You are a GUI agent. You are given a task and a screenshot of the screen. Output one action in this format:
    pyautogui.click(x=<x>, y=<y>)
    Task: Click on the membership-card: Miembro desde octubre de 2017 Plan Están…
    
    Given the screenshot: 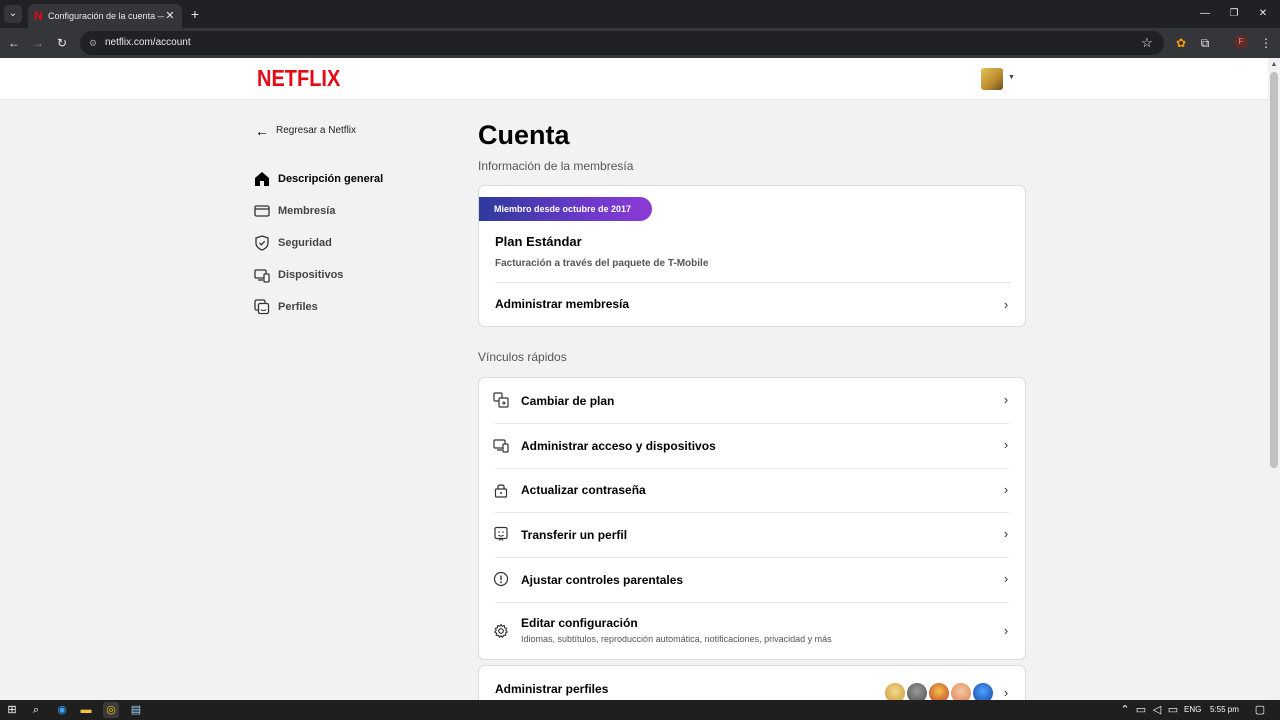 What is the action you would take?
    pyautogui.click(x=752, y=256)
    